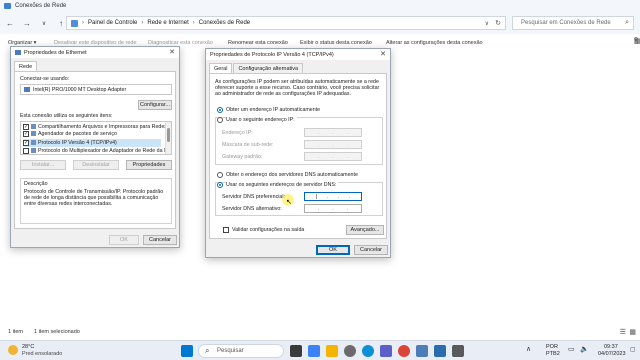 This screenshot has height=360, width=640. Describe the element at coordinates (268, 230) in the screenshot. I see `validate-label: Validar configurações na saída` at that location.